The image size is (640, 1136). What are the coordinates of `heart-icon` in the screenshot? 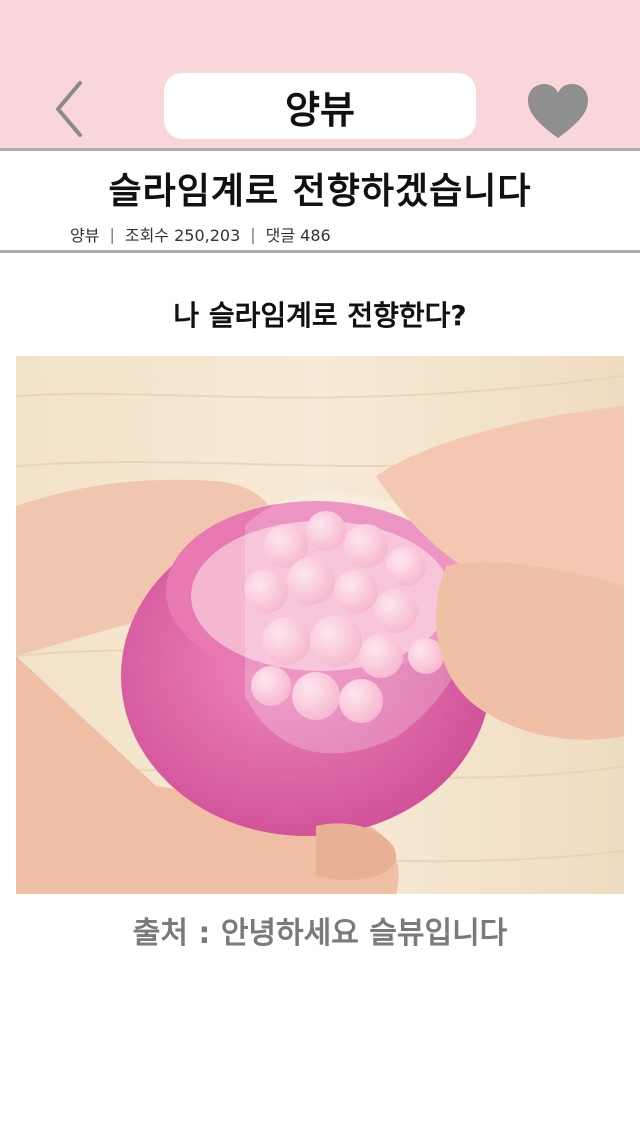 It's located at (558, 111).